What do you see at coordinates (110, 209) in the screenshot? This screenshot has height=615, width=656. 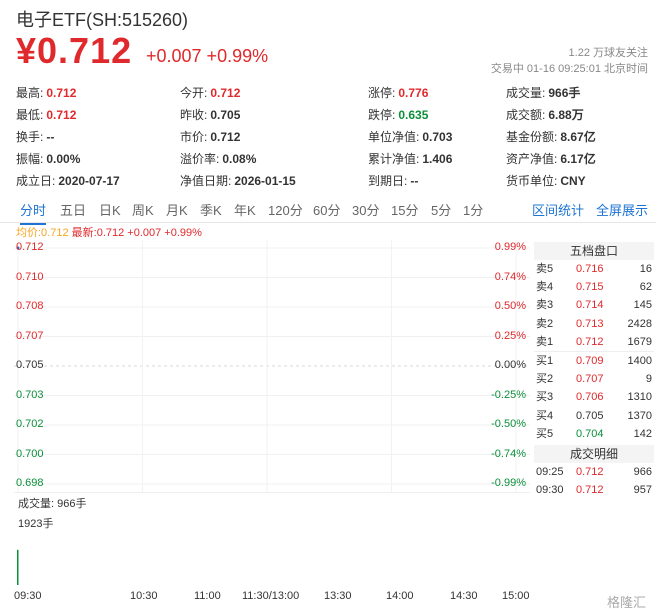 I see `tab-2: 日K` at bounding box center [110, 209].